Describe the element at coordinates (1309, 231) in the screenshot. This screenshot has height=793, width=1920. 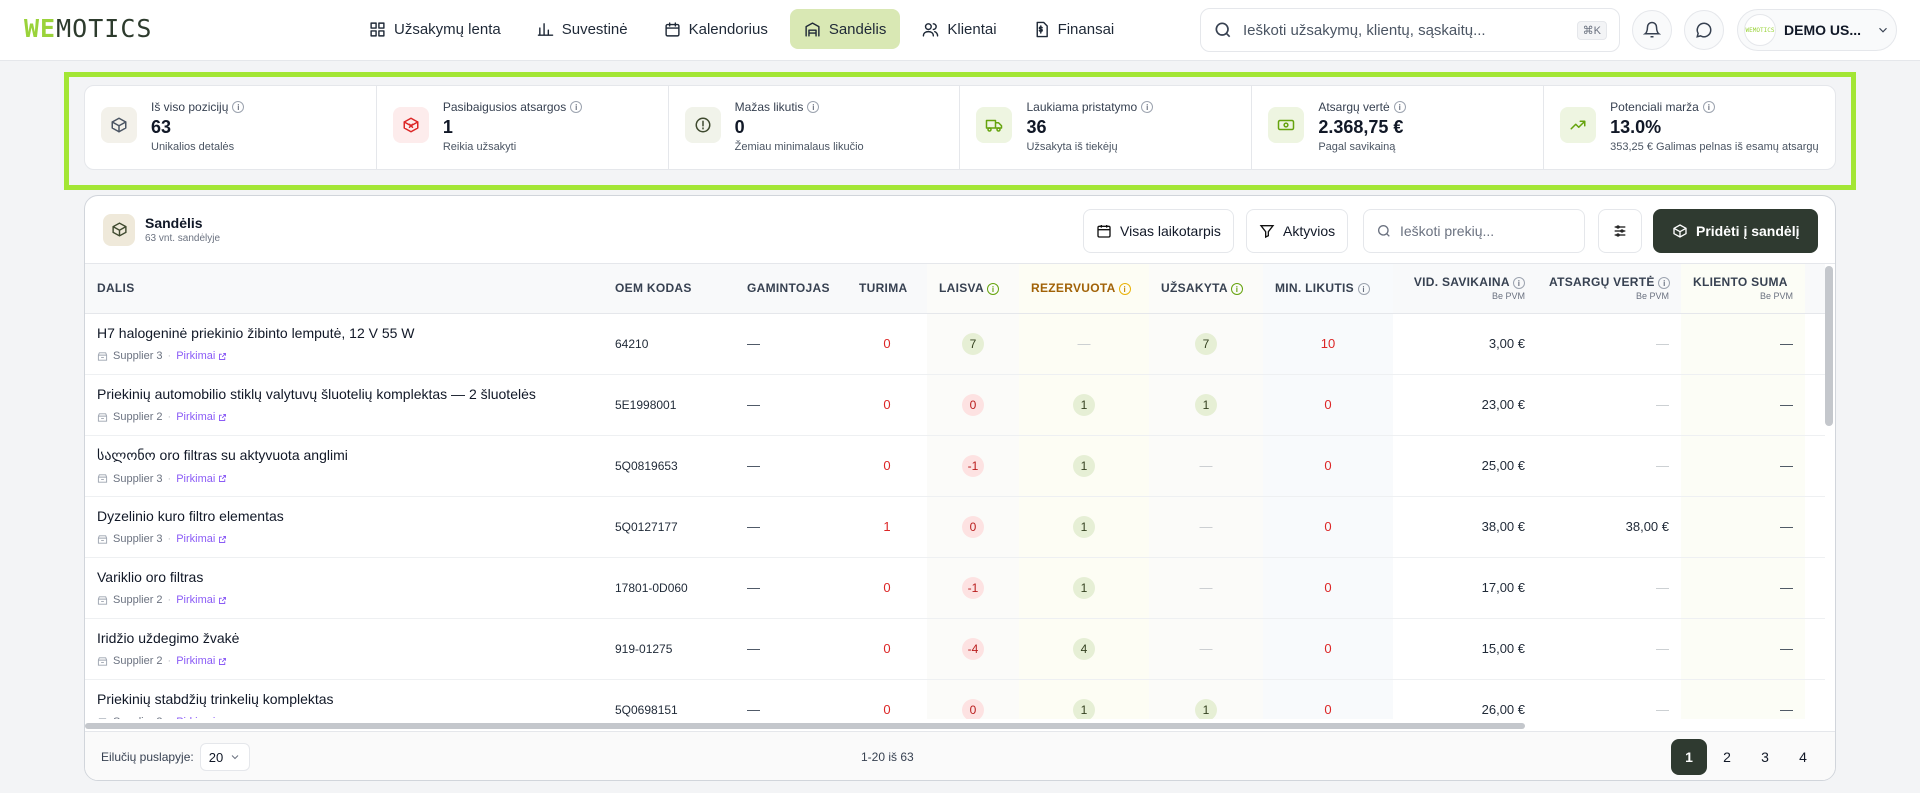
I see `filter-label: Aktyvios` at that location.